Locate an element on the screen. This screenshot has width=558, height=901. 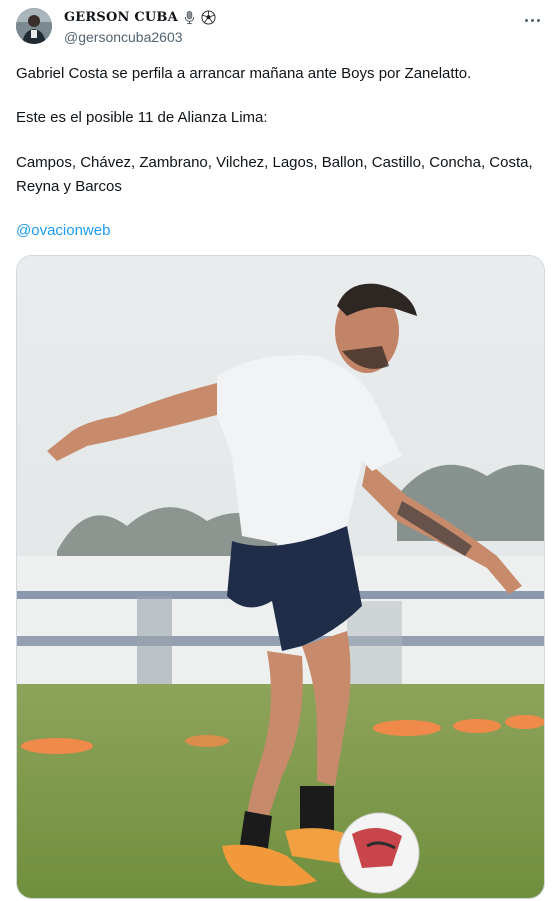
author-handle: @gersoncuba2603 is located at coordinates (123, 37).